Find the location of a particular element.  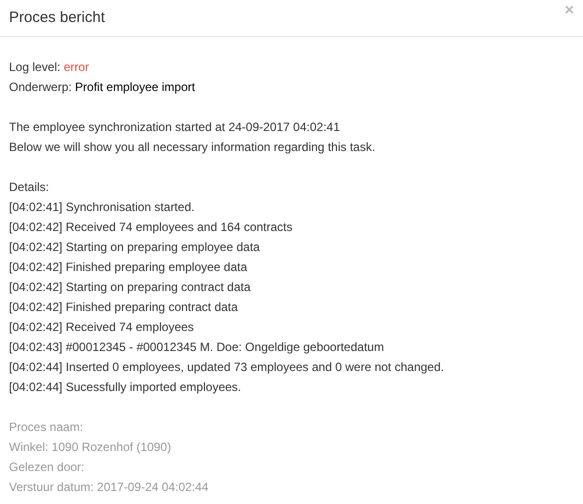

log-line: [04:02:42] Received 74 employees is located at coordinates (102, 327).